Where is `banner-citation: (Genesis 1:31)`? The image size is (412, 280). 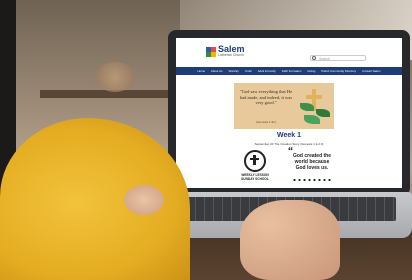 banner-citation: (Genesis 1:31) is located at coordinates (266, 122).